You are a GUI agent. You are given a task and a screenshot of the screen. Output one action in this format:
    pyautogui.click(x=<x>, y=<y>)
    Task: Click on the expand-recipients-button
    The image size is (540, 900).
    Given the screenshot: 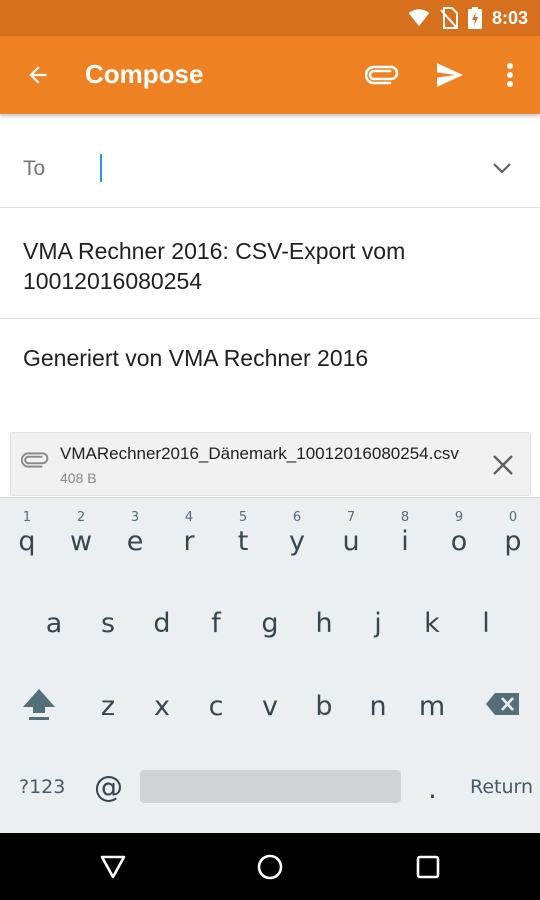 What is the action you would take?
    pyautogui.click(x=502, y=168)
    